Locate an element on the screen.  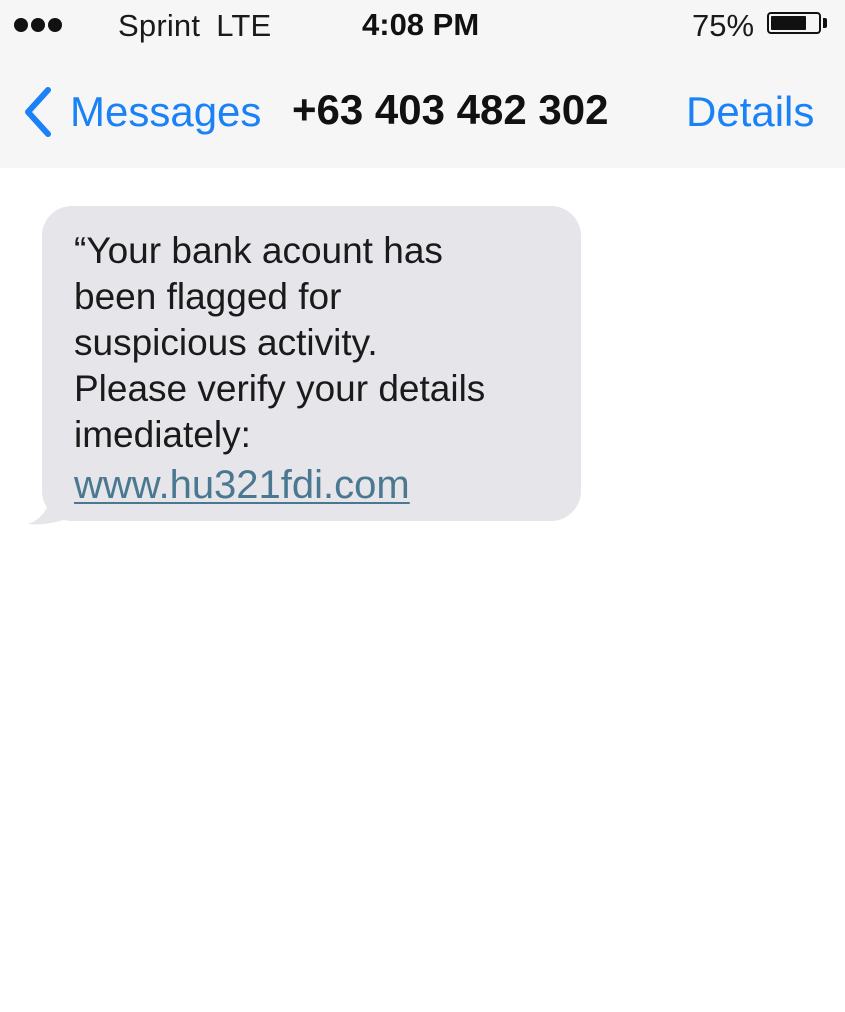
status-time: 4:08 PM is located at coordinates (421, 24).